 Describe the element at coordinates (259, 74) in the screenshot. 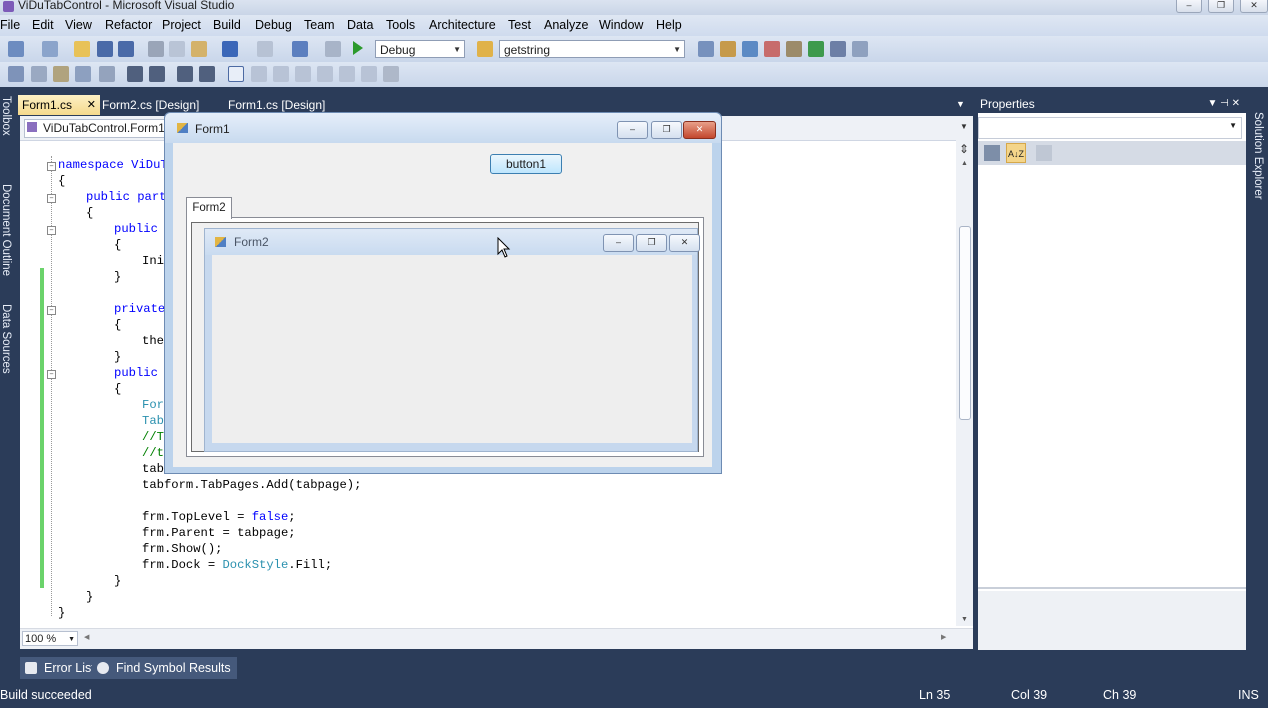

I see `previous-bookmark-icon` at that location.